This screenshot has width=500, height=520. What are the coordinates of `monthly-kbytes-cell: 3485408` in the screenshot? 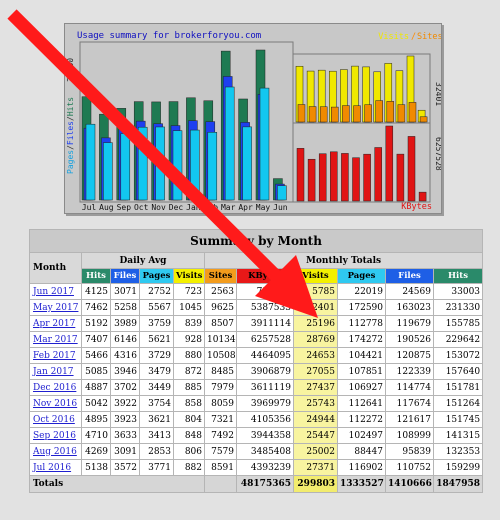 It's located at (265, 451).